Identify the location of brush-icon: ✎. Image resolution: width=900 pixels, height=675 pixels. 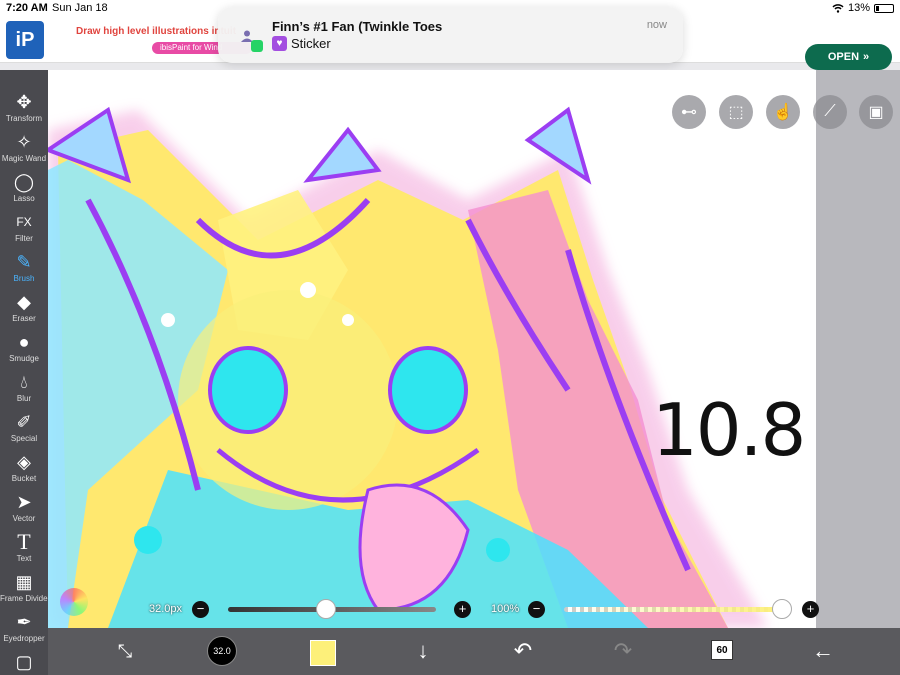
(24, 262).